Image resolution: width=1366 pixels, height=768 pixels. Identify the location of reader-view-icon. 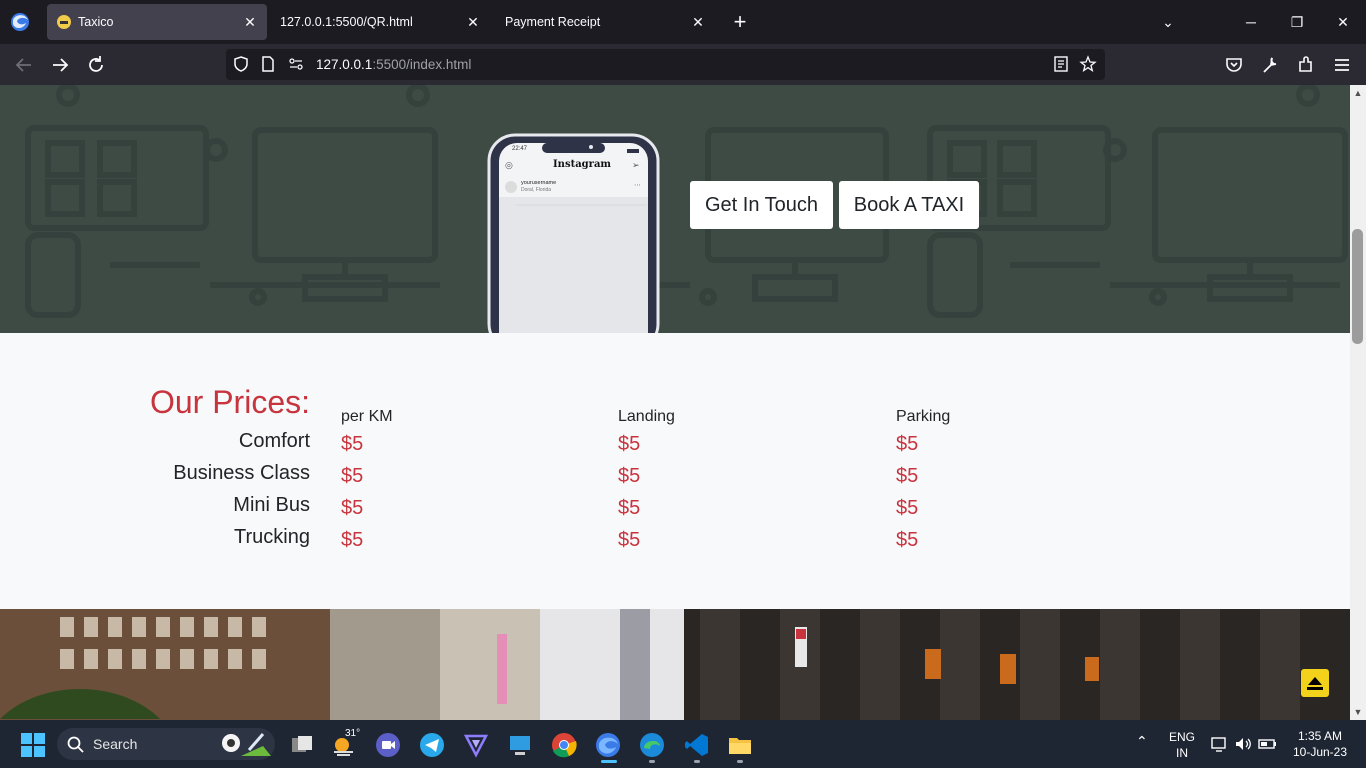
(1061, 64).